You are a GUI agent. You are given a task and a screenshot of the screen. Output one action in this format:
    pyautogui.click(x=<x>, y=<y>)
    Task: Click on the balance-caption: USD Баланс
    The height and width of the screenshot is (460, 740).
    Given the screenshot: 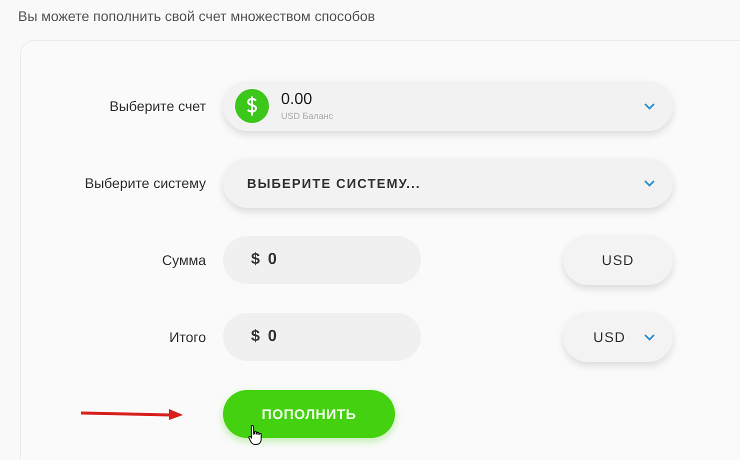 What is the action you would take?
    pyautogui.click(x=307, y=116)
    